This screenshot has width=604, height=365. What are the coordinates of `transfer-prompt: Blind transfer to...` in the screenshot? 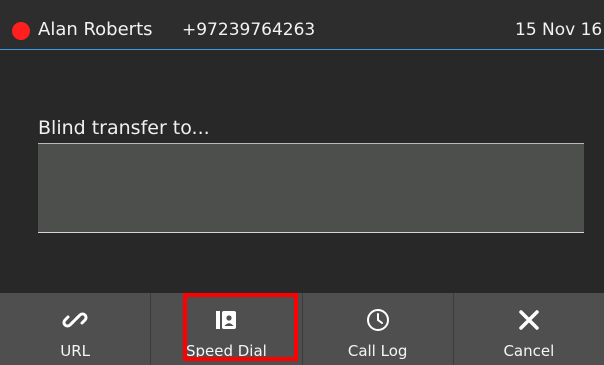 It's located at (124, 128).